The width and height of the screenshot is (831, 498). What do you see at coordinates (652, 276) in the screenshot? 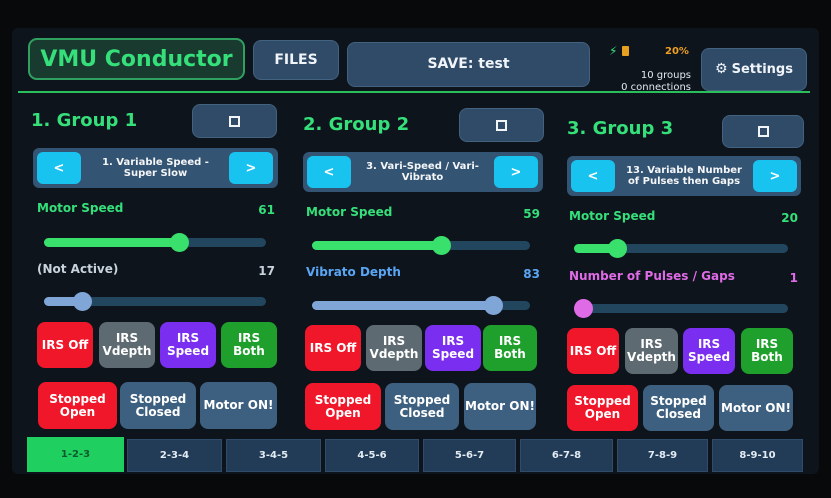
I see `slider2-label: Number of Pulses / Gaps` at bounding box center [652, 276].